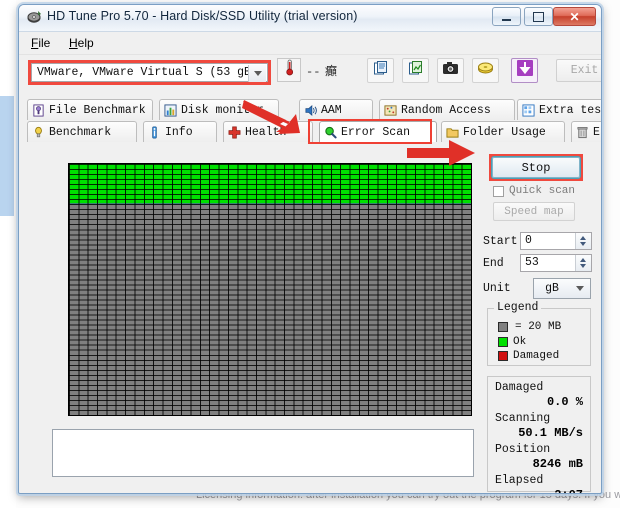 This screenshot has height=508, width=620. I want to click on stat-value-elapsed: 2:07, so click(568, 490).